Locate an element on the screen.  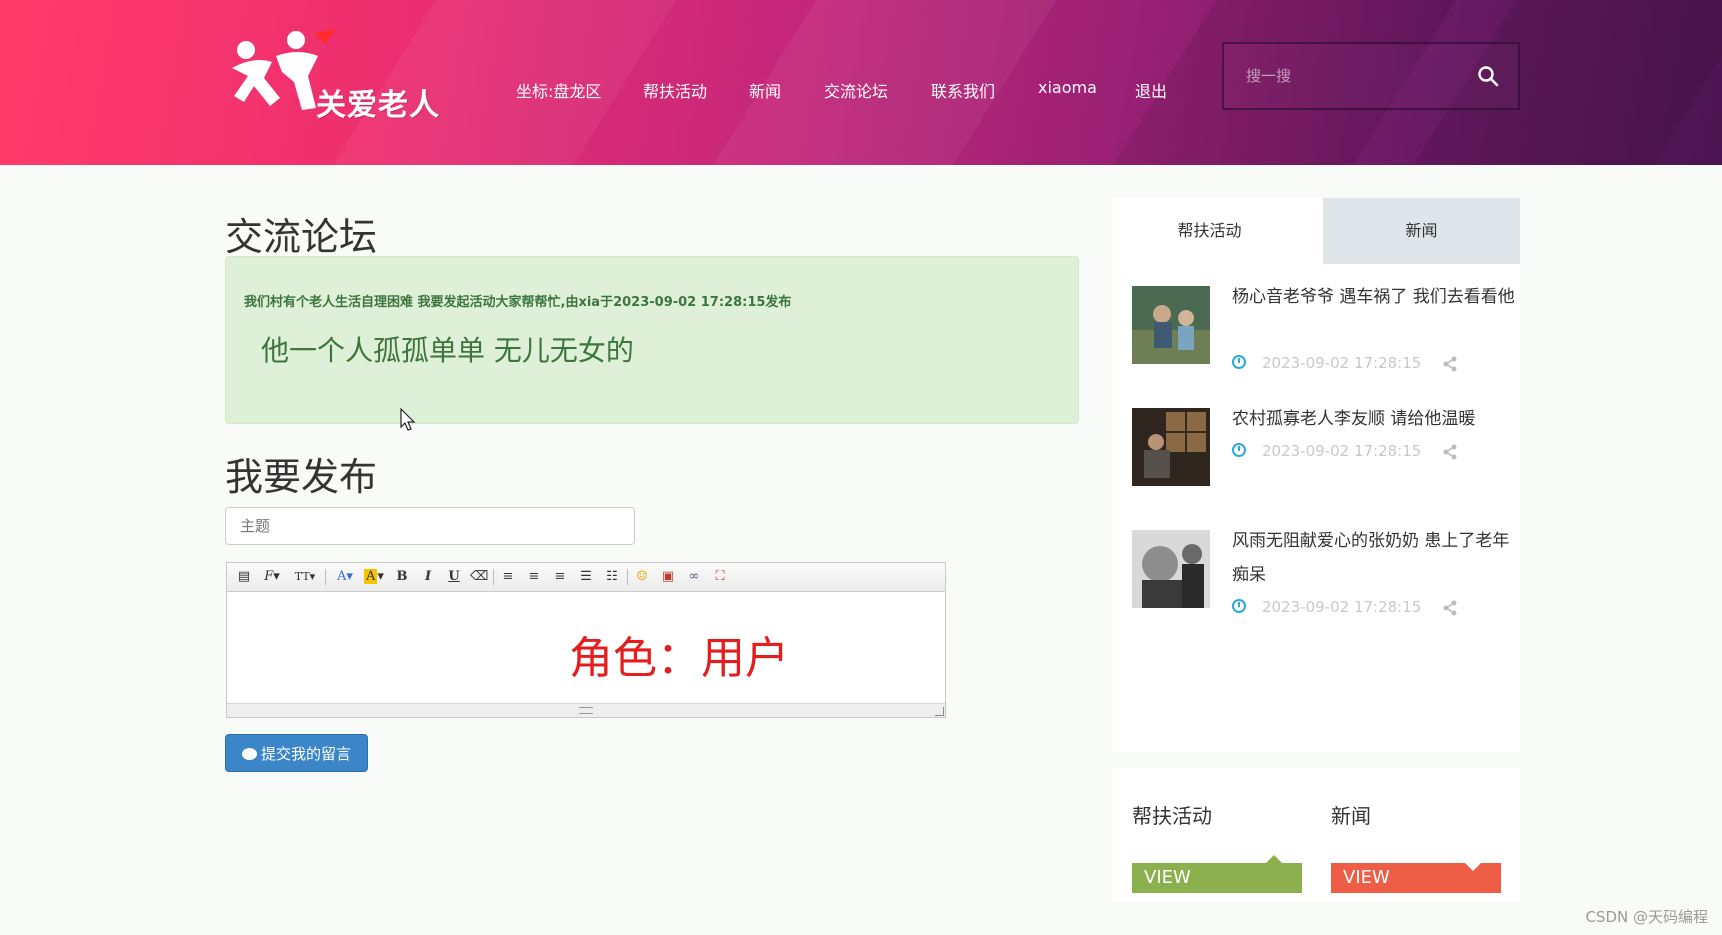
view-label: 帮扶活动 is located at coordinates (1172, 816).